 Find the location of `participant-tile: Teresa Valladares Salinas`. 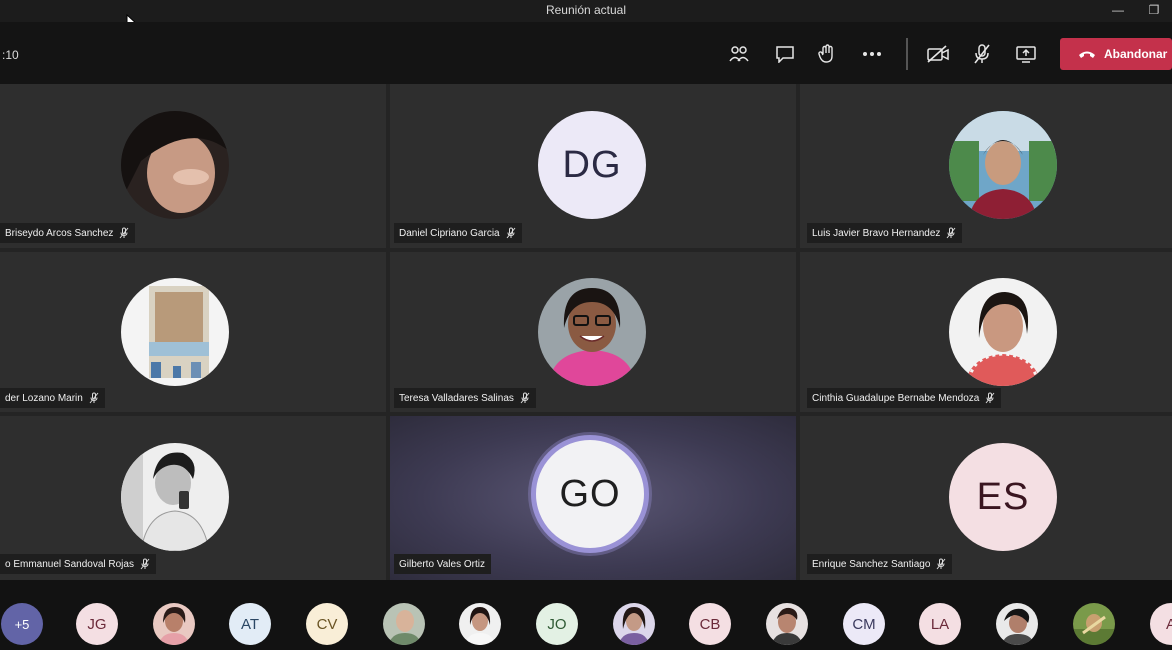

participant-tile: Teresa Valladares Salinas is located at coordinates (593, 332).